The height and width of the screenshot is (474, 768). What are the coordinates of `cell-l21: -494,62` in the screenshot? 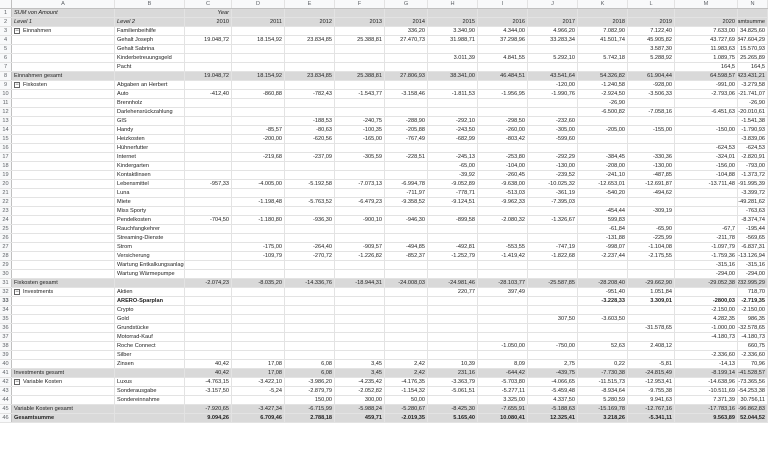 It's located at (651, 193).